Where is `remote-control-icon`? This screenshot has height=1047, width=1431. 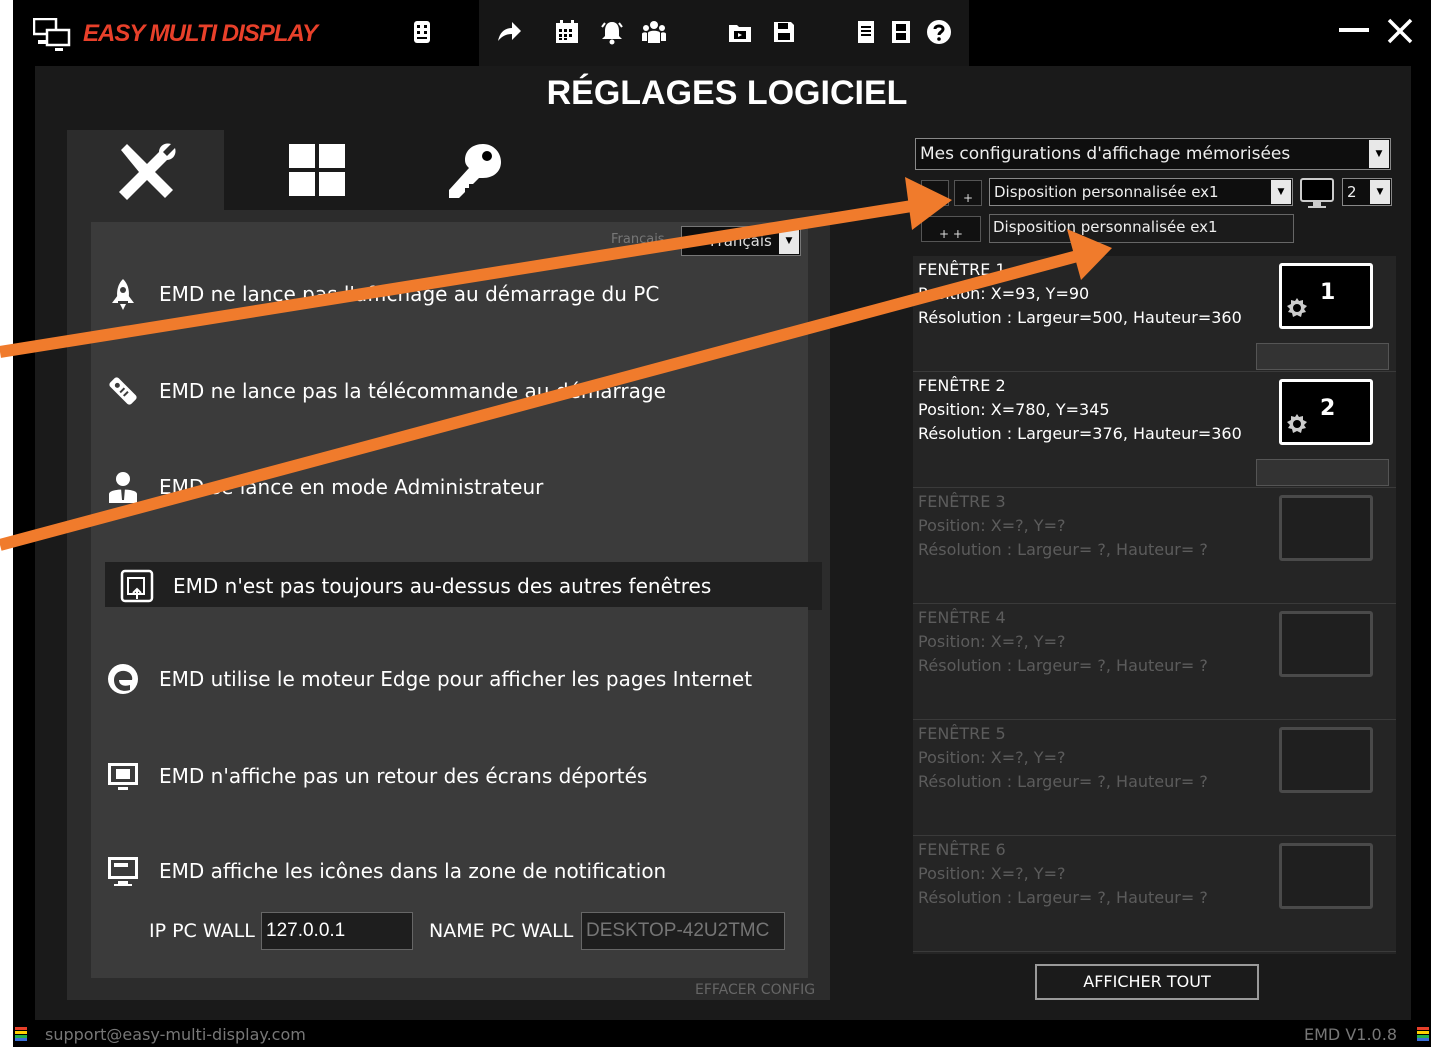
remote-control-icon is located at coordinates (123, 391).